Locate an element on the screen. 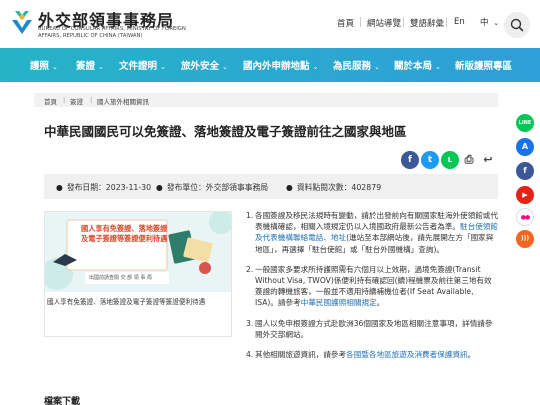  youtube-icon: ▶ is located at coordinates (525, 195).